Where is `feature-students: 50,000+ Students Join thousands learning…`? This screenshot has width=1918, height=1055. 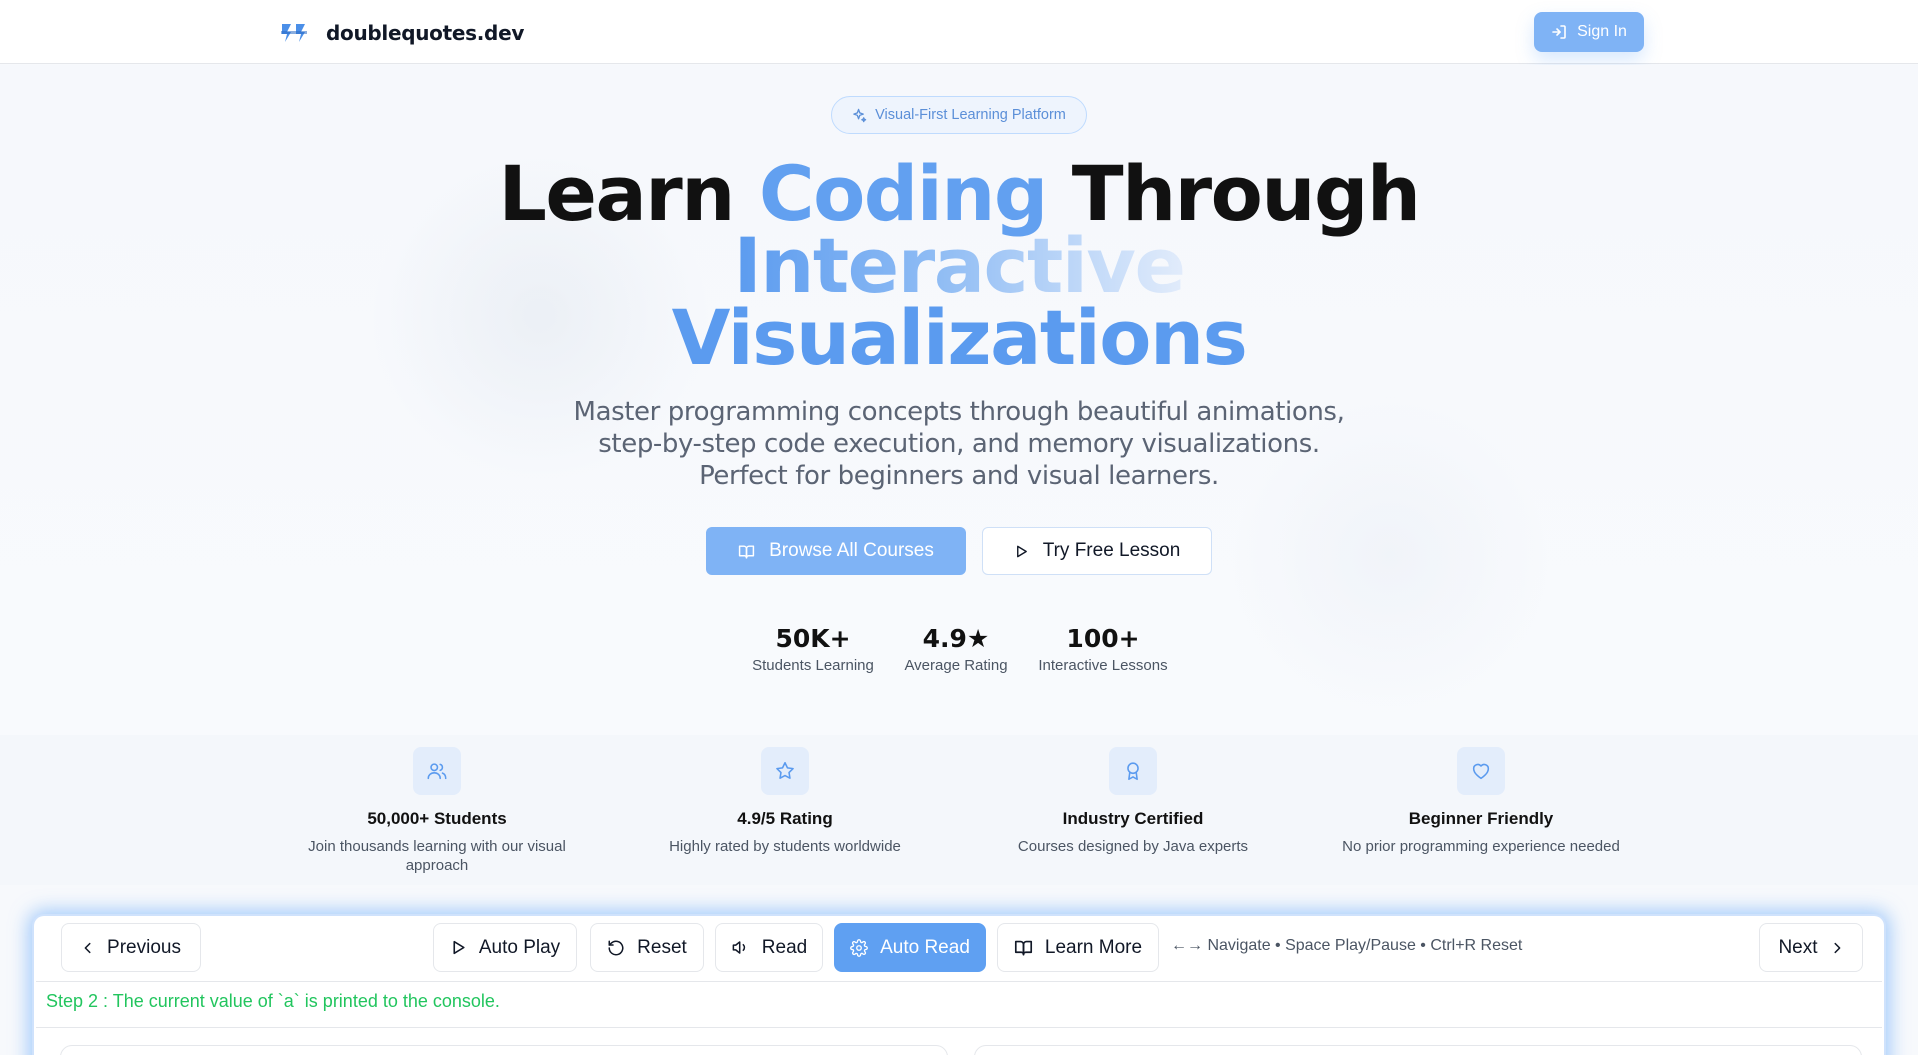
feature-students: 50,000+ Students Join thousands learning… is located at coordinates (437, 811).